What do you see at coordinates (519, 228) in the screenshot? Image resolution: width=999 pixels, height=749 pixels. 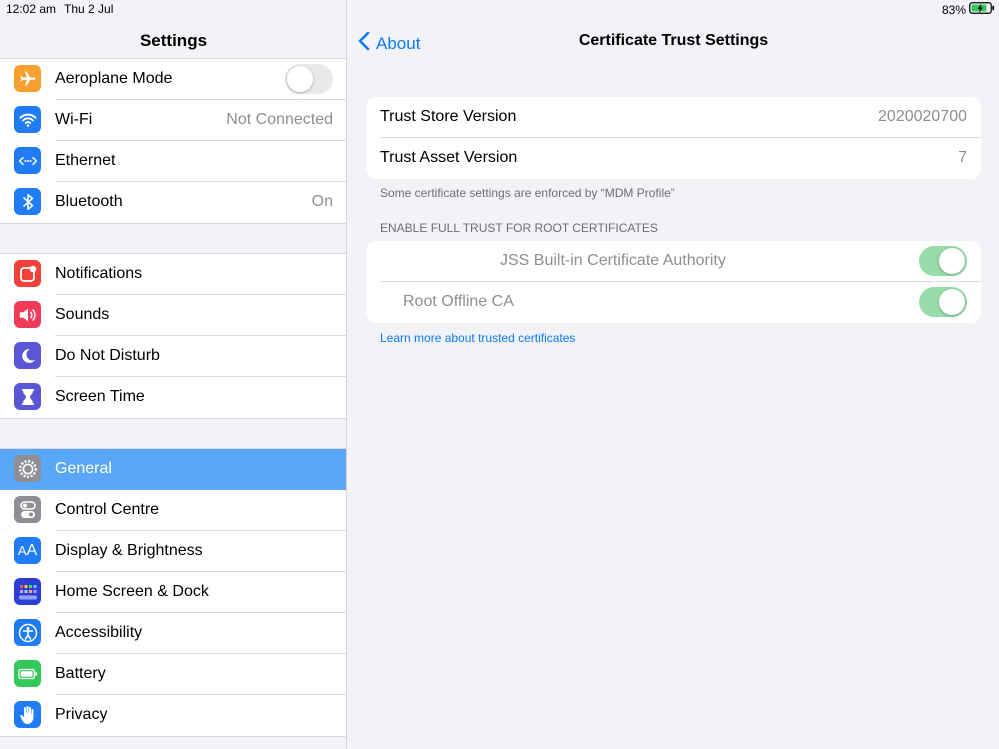 I see `section-header: ENABLE FULL TRUST FOR ROOT CERTIFICATES` at bounding box center [519, 228].